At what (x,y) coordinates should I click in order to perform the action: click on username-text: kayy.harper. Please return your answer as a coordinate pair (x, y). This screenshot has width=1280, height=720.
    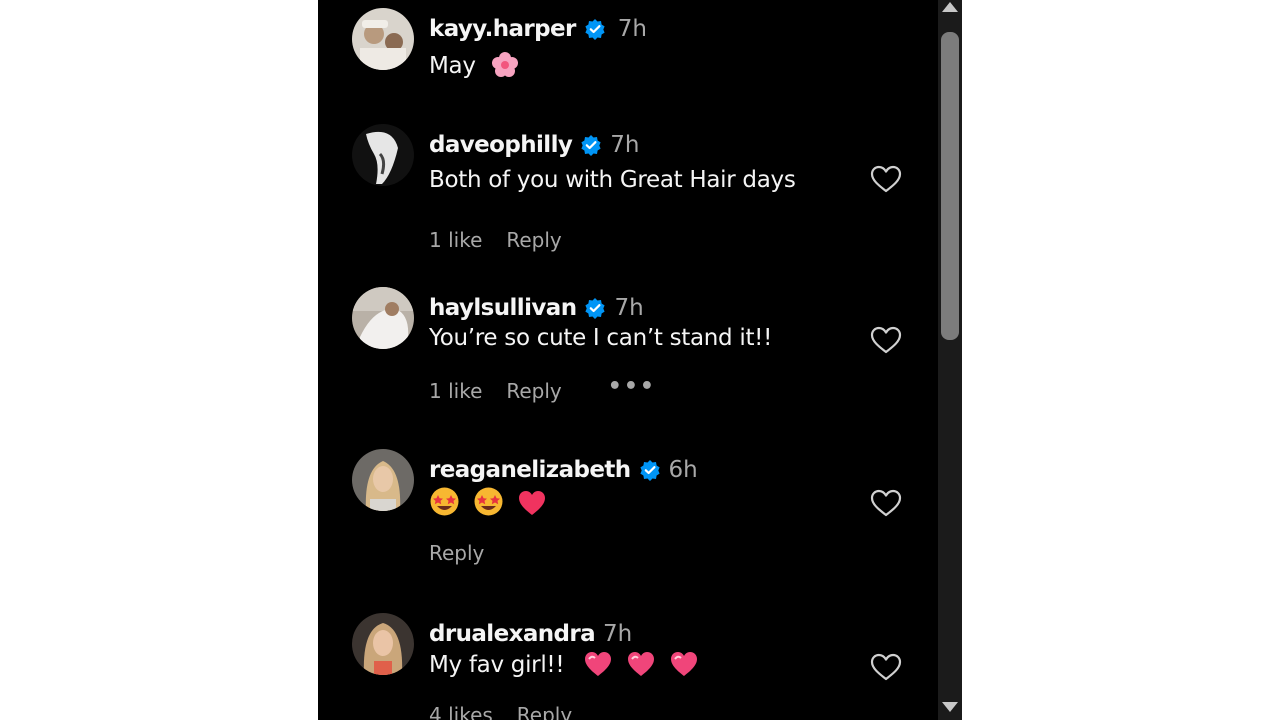
    Looking at the image, I should click on (502, 29).